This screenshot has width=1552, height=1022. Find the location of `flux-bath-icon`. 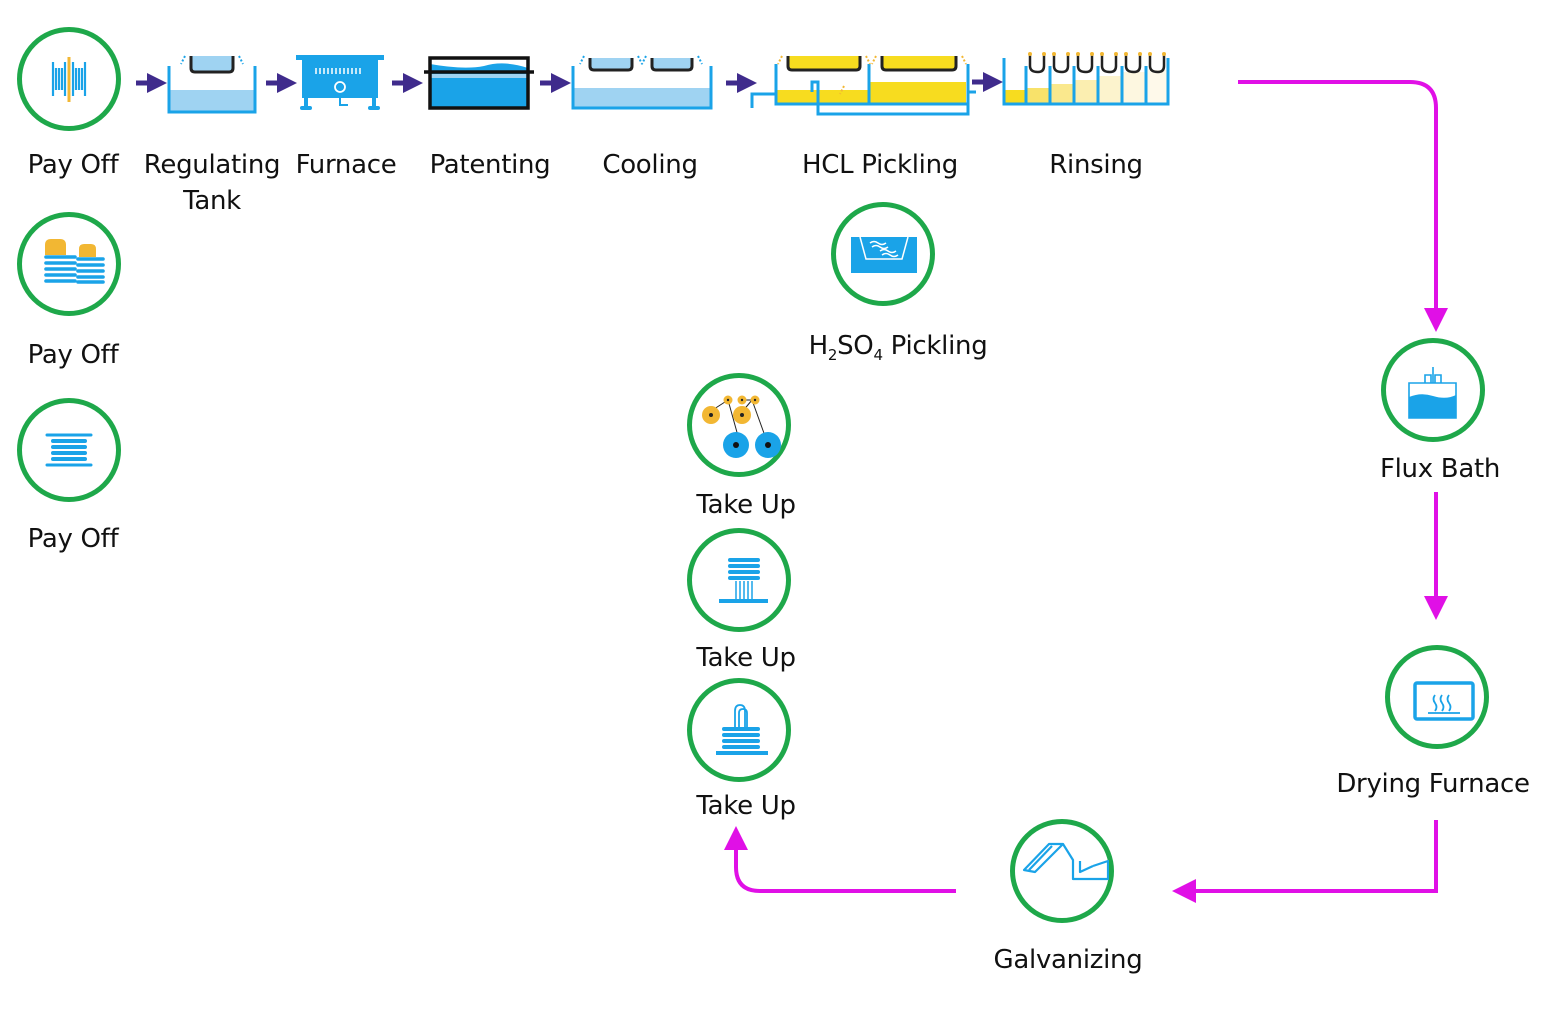

flux-bath-icon is located at coordinates (1432, 393).